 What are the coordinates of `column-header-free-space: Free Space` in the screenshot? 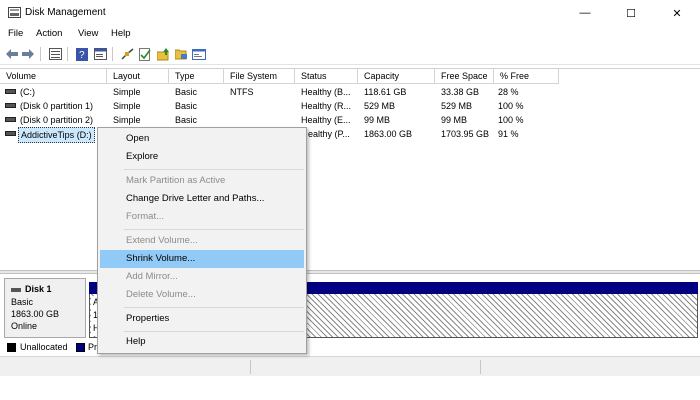 It's located at (464, 76).